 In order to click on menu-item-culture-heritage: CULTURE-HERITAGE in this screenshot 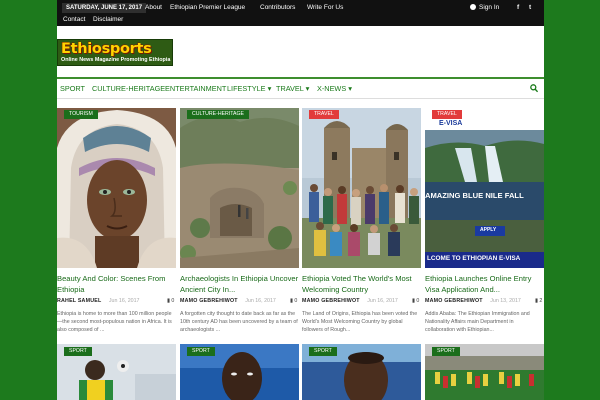, I will do `click(128, 89)`.